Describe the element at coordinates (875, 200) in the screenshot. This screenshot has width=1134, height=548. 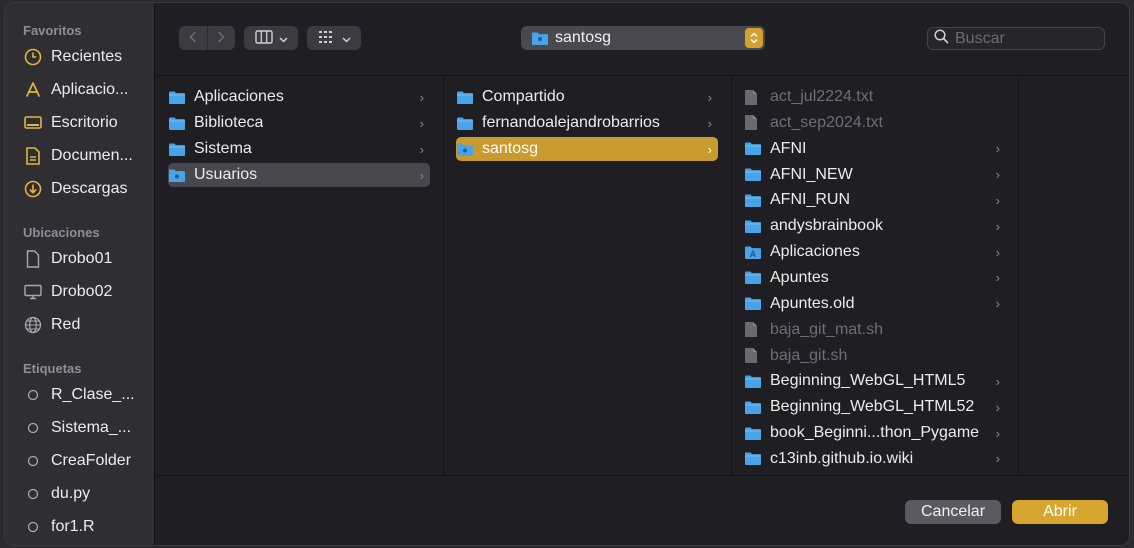
I see `list-item: AFNI_RUN ›` at that location.